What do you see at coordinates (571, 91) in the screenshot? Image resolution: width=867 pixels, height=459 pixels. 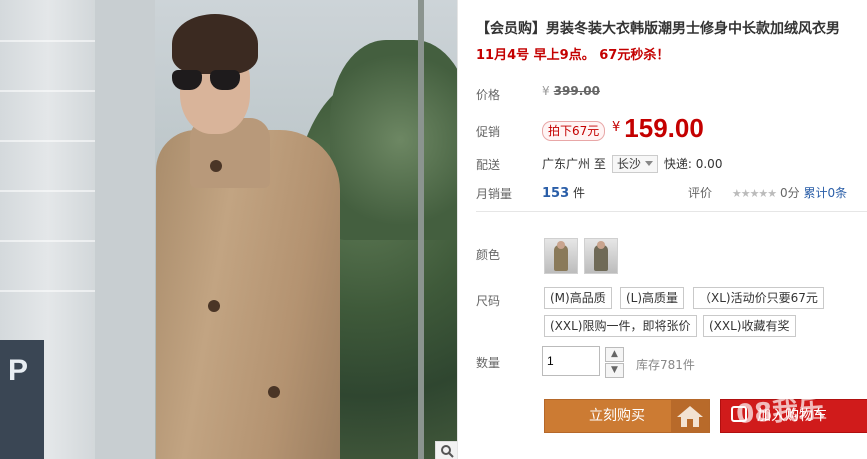 I see `original-price: ¥399.00` at bounding box center [571, 91].